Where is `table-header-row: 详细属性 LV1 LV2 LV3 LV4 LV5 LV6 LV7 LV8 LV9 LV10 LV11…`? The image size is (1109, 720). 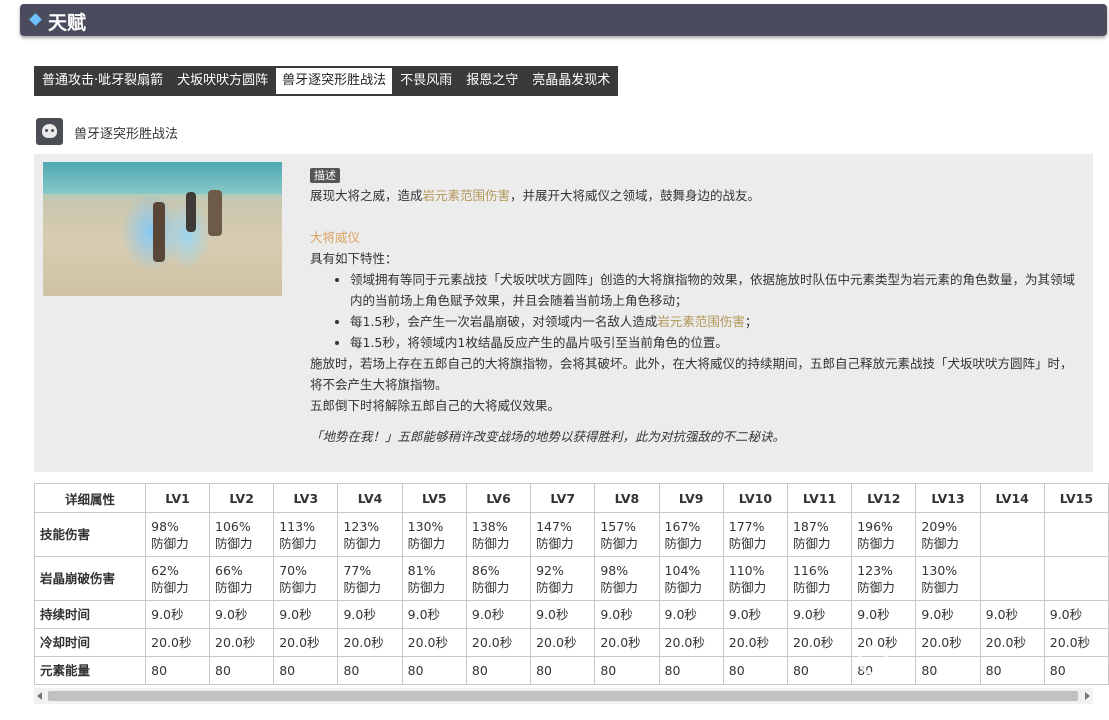
table-header-row: 详细属性 LV1 LV2 LV3 LV4 LV5 LV6 LV7 LV8 LV9 LV10 LV11… is located at coordinates (571, 498).